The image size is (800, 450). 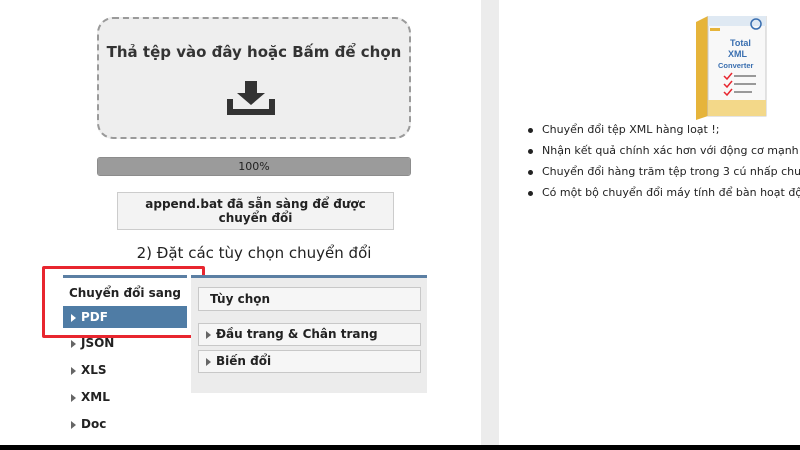 I want to click on product-box-image: Total XML Converter, so click(x=731, y=68).